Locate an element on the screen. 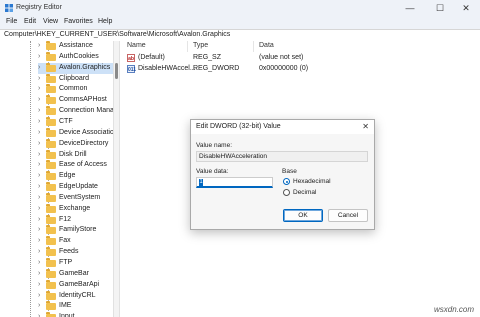 The image size is (480, 317). column-header-type: Type is located at coordinates (200, 45).